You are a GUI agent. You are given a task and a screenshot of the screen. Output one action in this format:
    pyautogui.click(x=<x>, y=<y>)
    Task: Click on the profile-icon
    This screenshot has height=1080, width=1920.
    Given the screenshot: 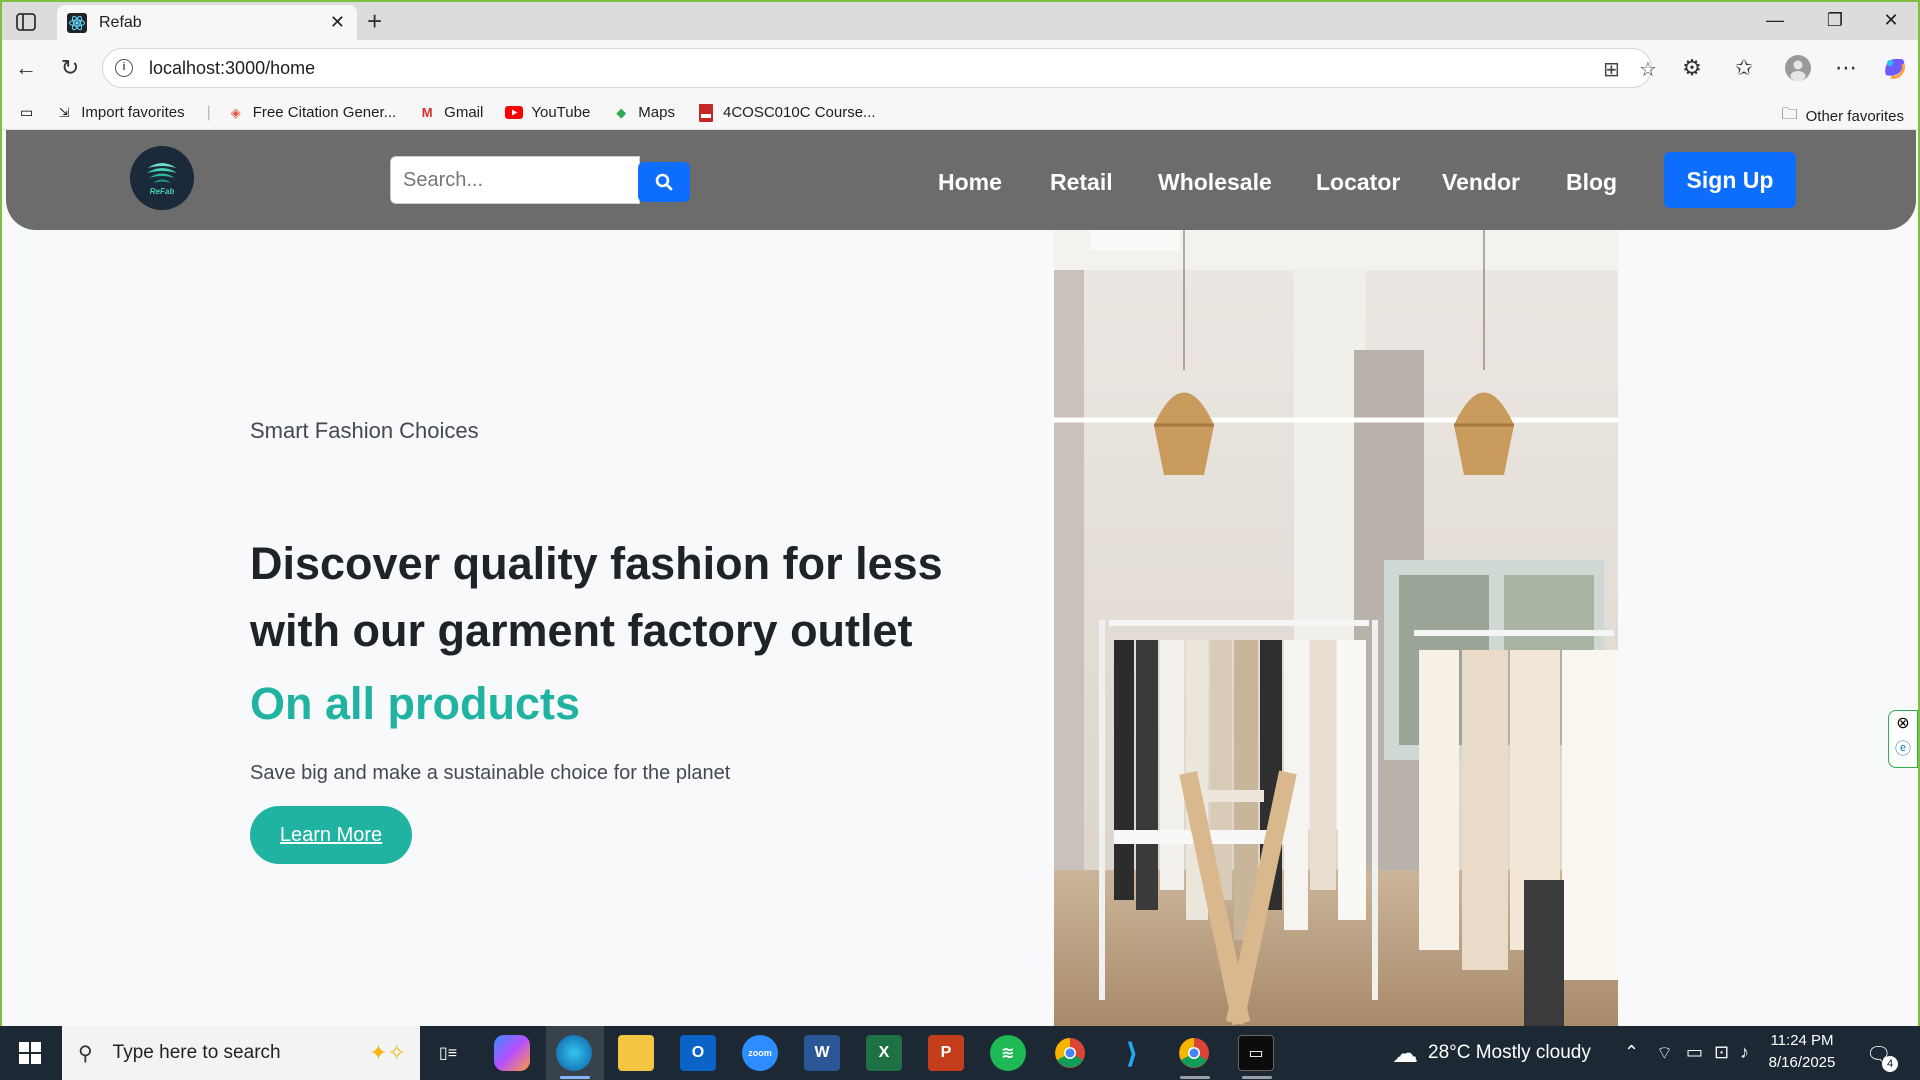 What is the action you would take?
    pyautogui.click(x=1798, y=68)
    